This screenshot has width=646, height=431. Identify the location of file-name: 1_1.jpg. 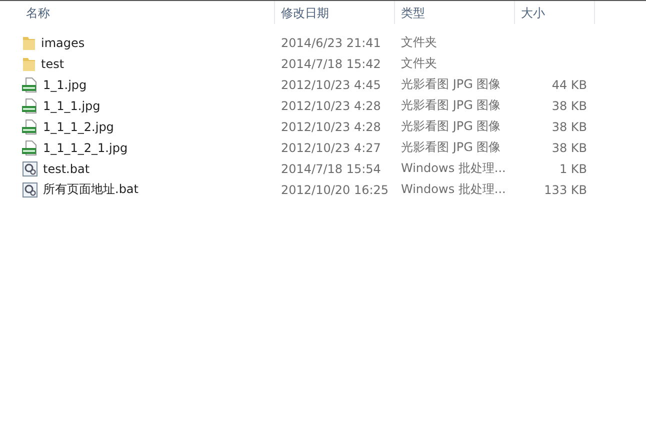
(65, 85).